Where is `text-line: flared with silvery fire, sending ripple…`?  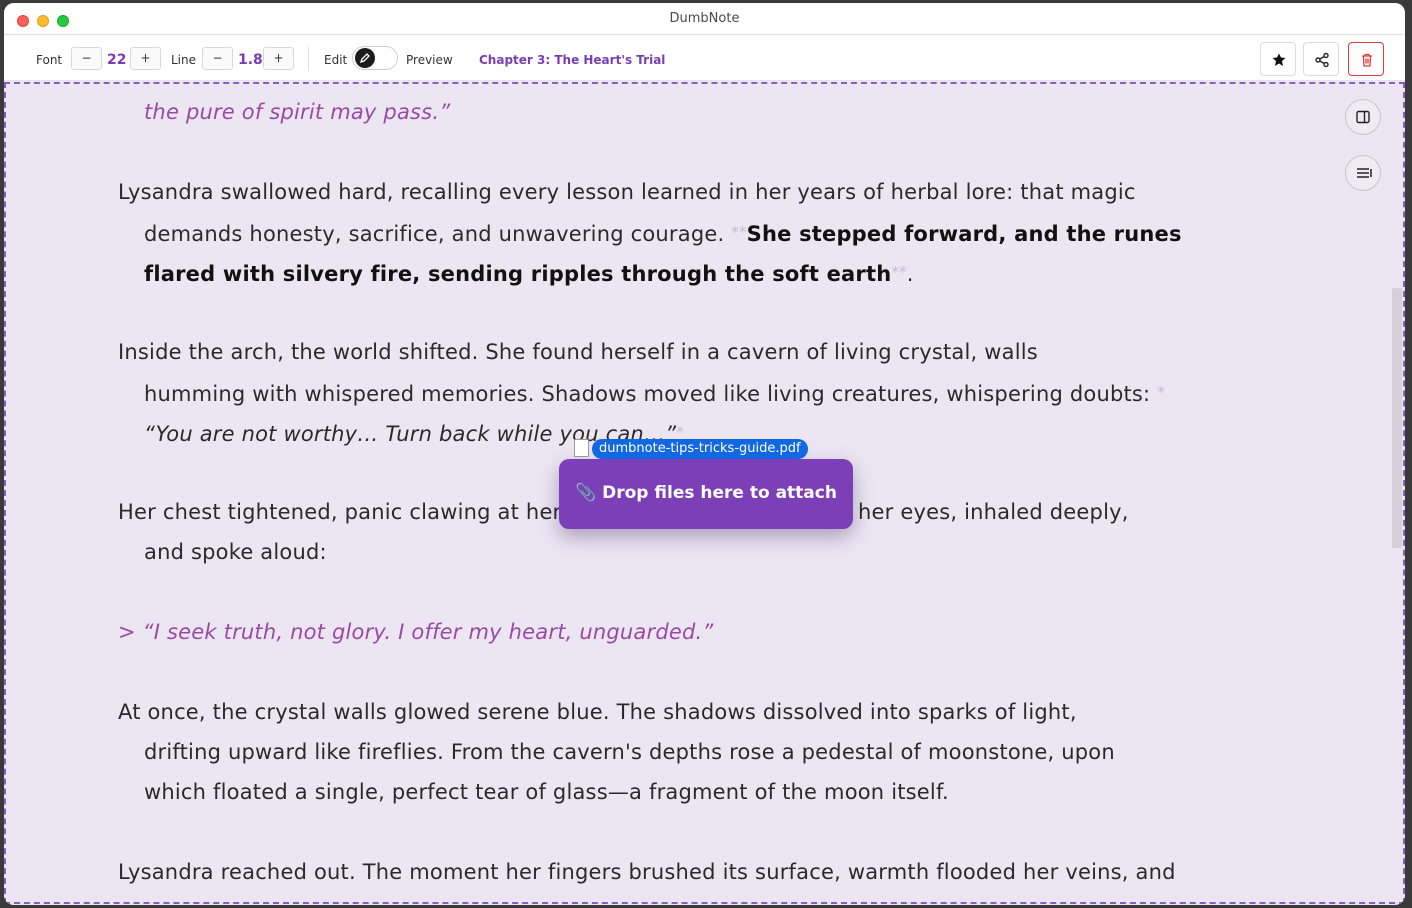 text-line: flared with silvery fire, sending ripple… is located at coordinates (529, 272).